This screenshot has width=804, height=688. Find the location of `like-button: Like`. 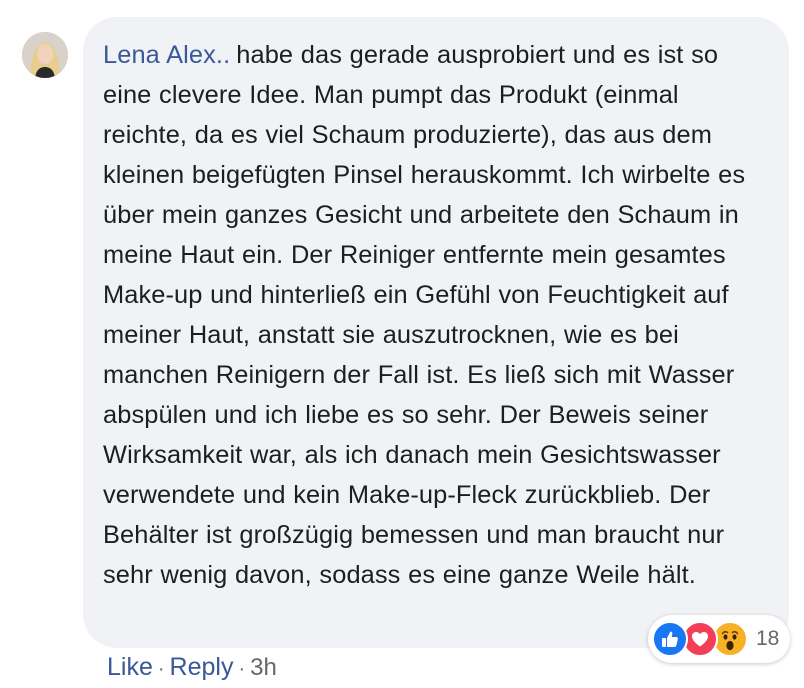

like-button: Like is located at coordinates (130, 667).